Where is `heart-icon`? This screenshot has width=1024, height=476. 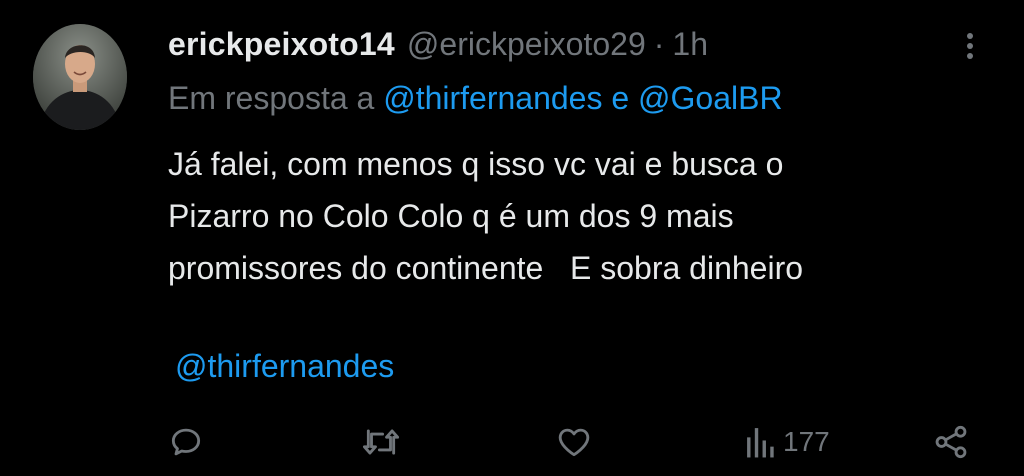 heart-icon is located at coordinates (574, 442).